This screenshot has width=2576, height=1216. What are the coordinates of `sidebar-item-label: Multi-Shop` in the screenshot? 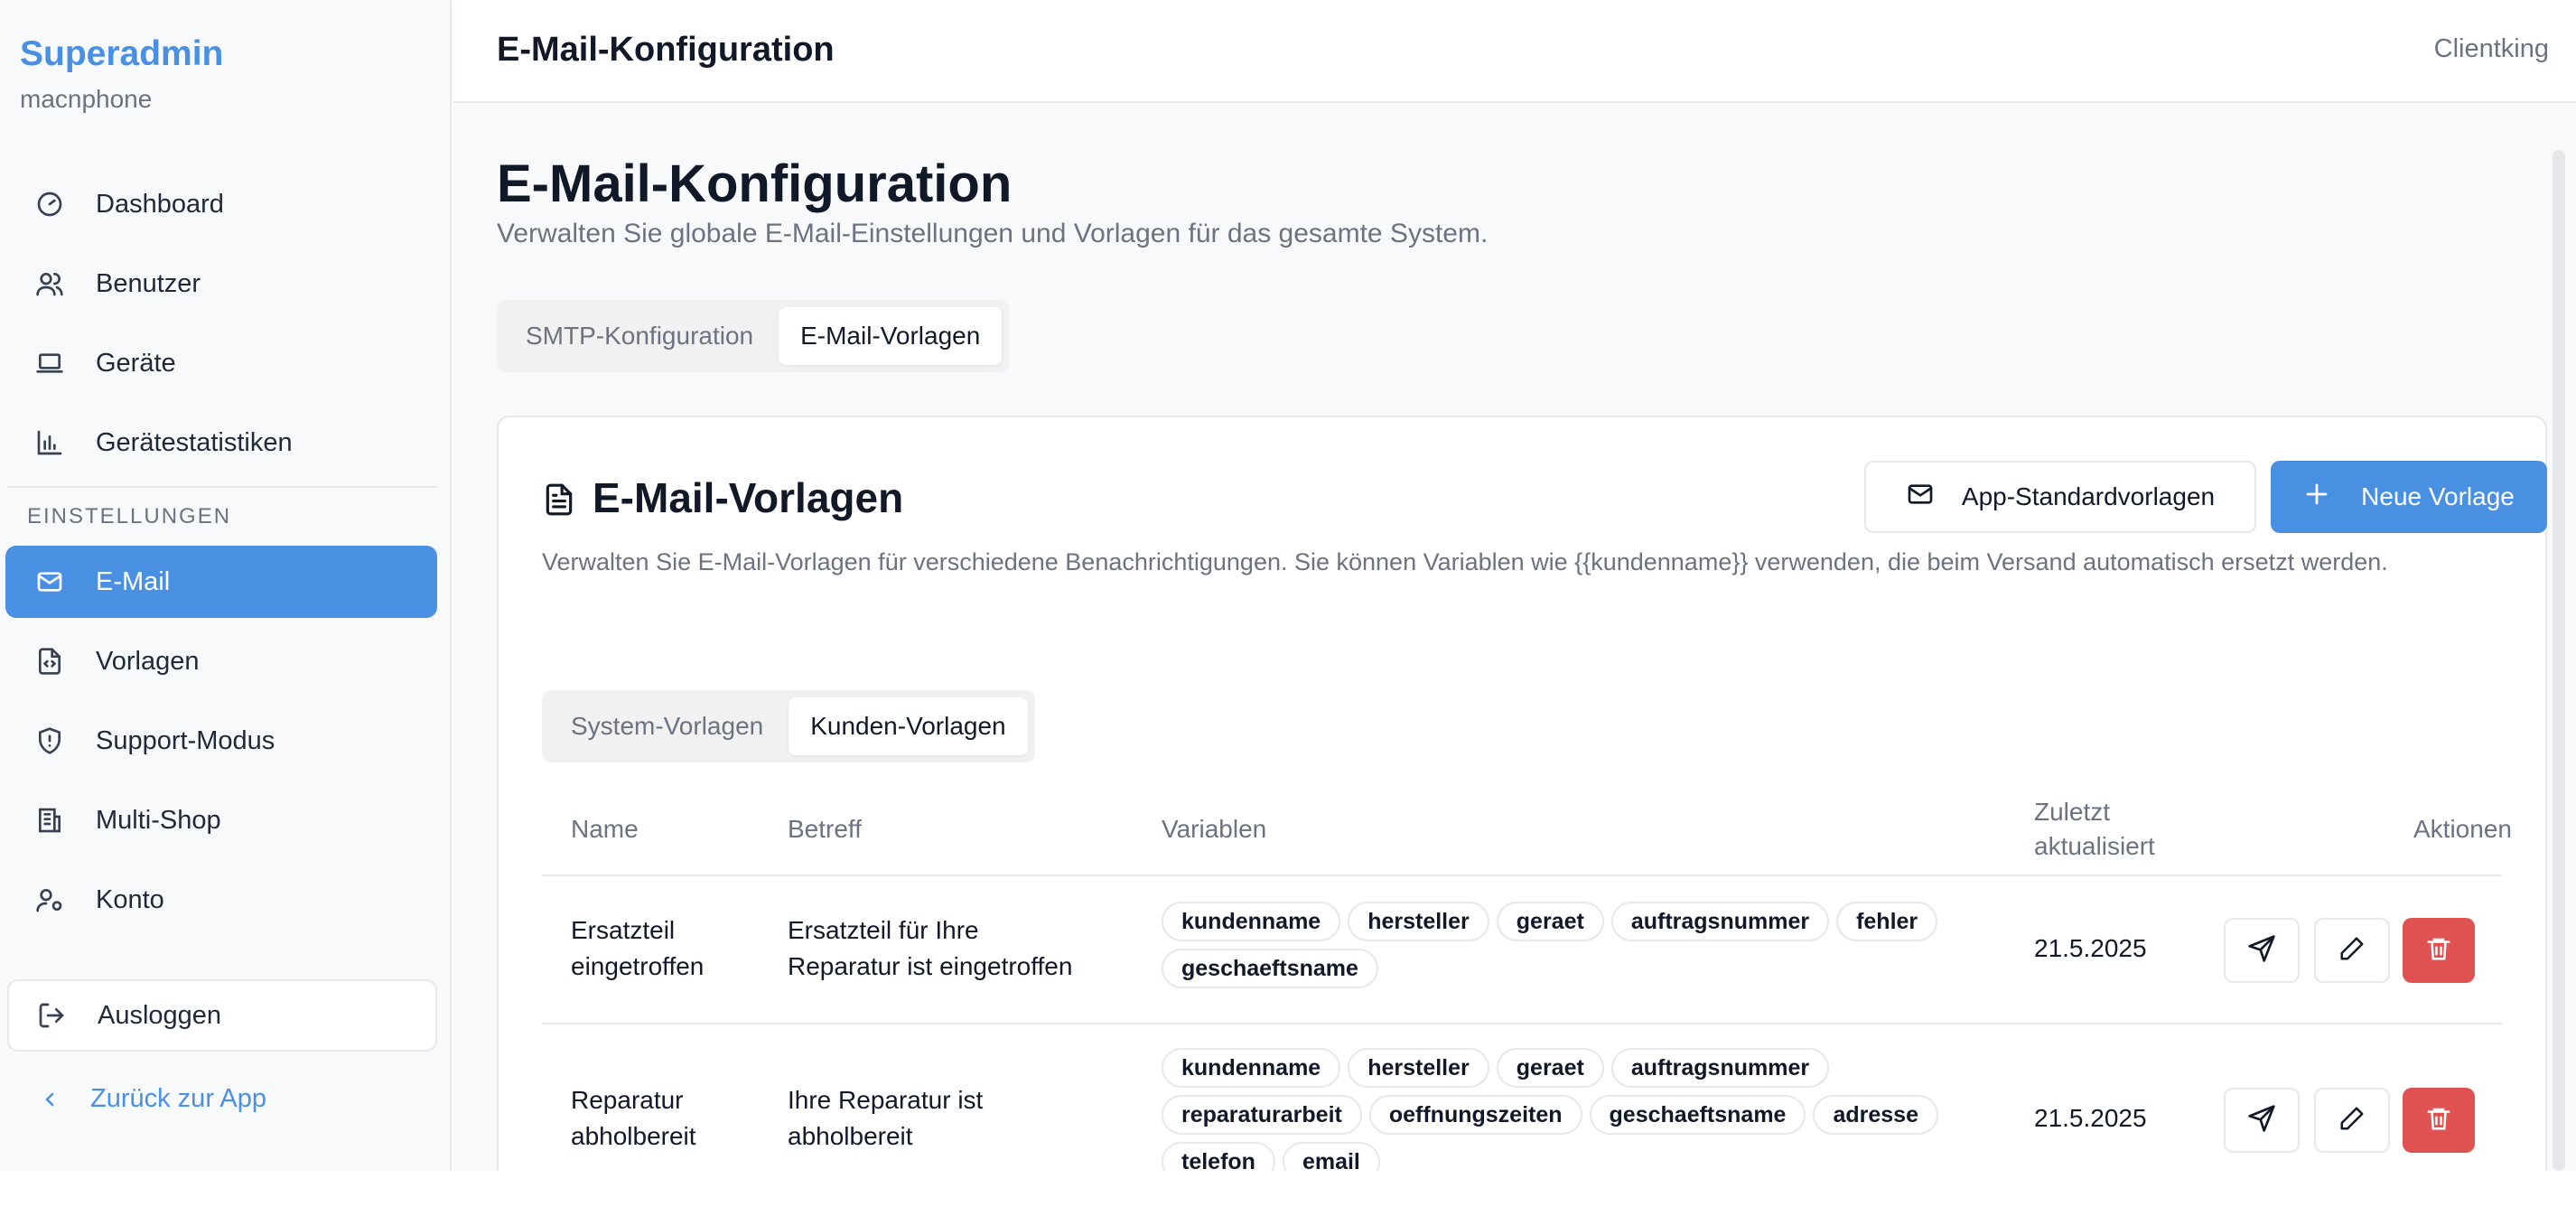 It's located at (158, 820).